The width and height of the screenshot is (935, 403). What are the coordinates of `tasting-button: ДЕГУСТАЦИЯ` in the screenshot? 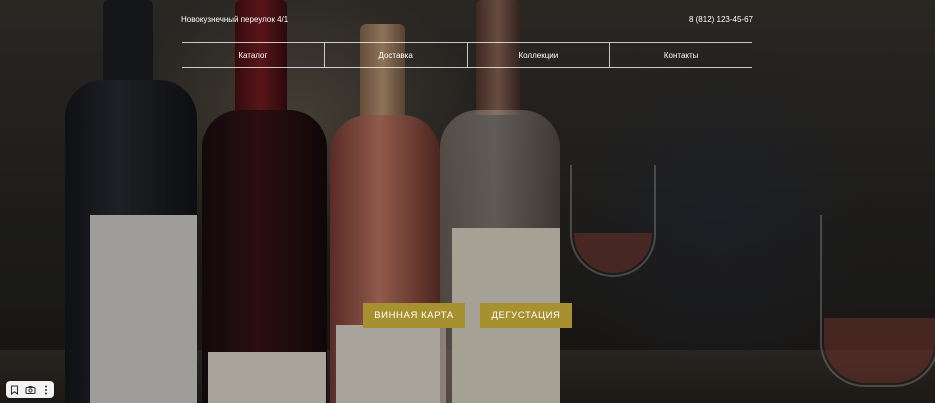 It's located at (526, 315).